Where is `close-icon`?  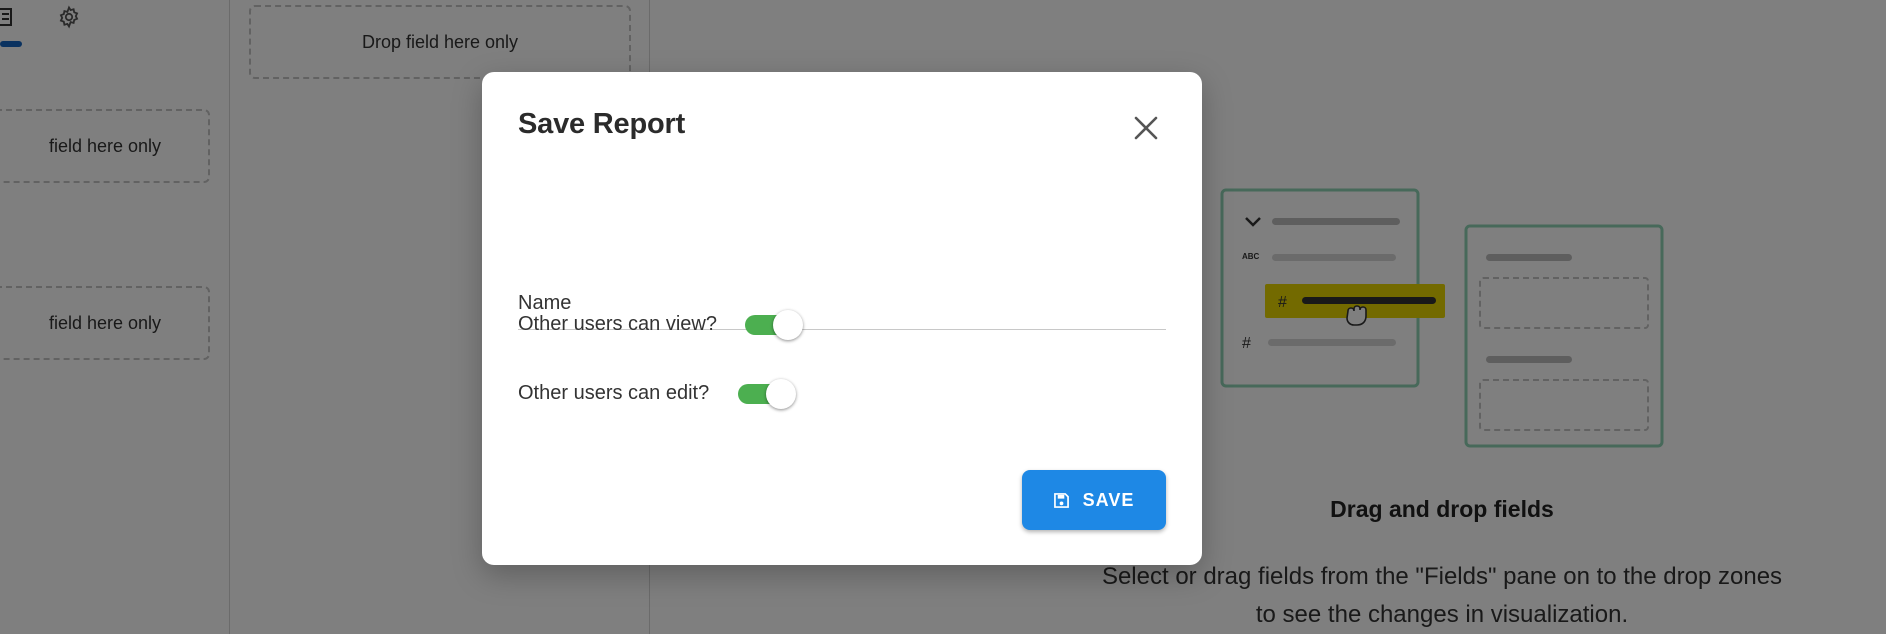 close-icon is located at coordinates (1146, 128).